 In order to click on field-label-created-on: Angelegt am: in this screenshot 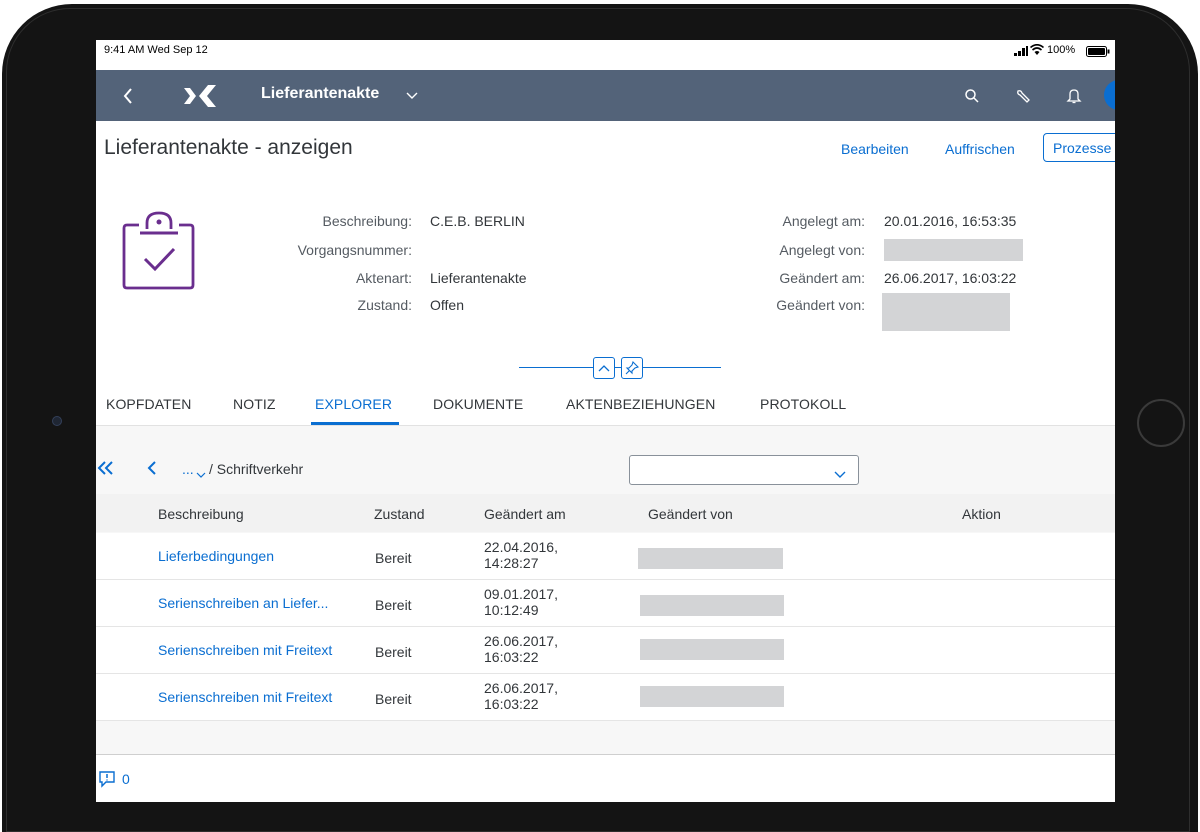, I will do `click(824, 221)`.